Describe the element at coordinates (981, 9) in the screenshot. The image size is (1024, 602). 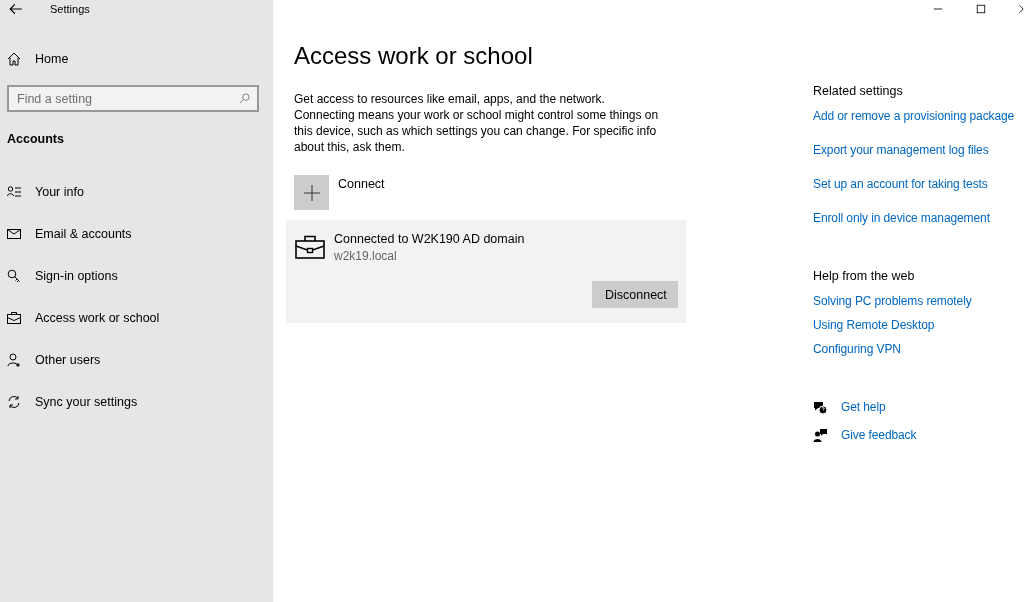
I see `maximize-icon` at that location.